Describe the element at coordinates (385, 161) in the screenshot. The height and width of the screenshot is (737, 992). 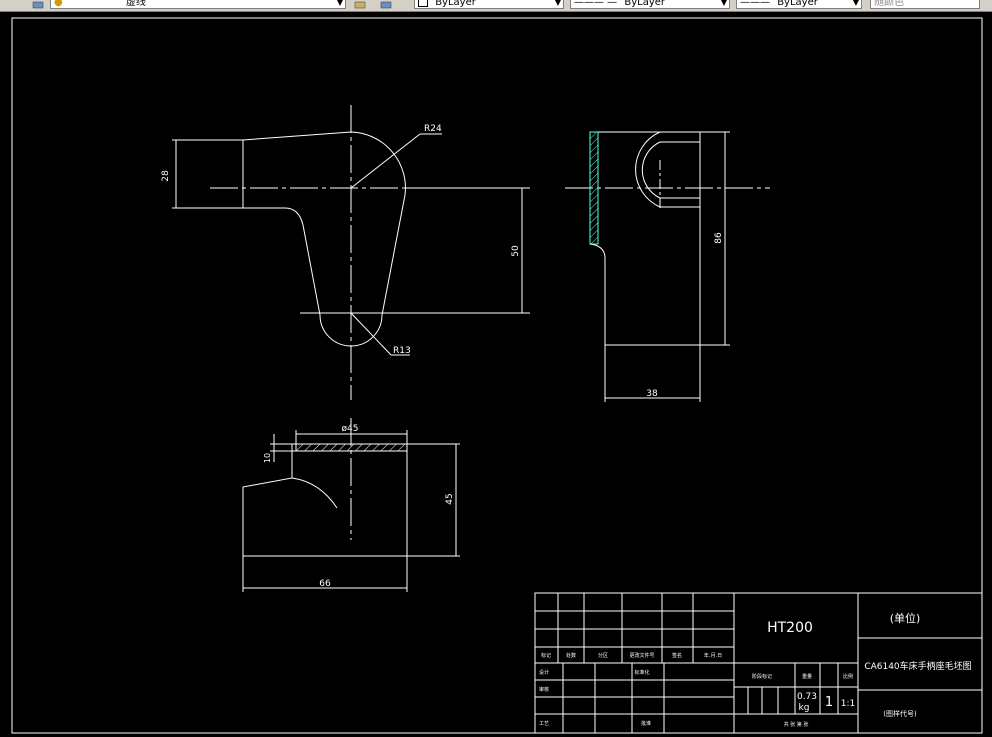
I see `r24-leader` at that location.